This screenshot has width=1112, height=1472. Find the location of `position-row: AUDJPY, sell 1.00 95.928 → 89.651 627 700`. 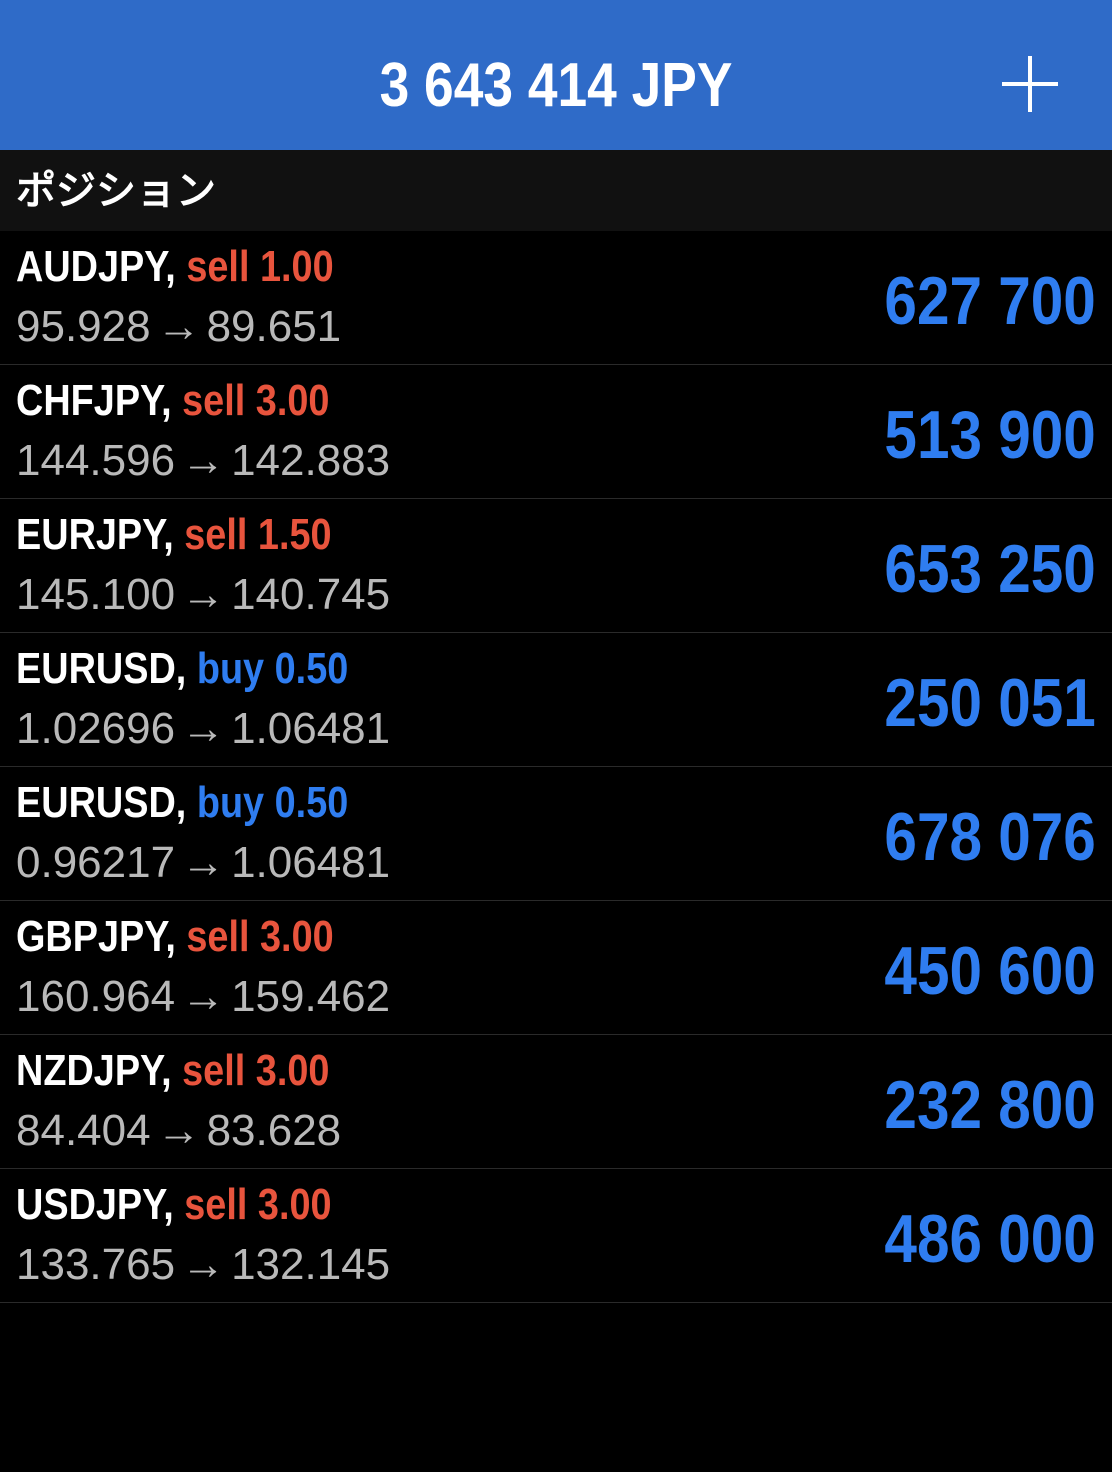

position-row: AUDJPY, sell 1.00 95.928 → 89.651 627 700 is located at coordinates (556, 298).